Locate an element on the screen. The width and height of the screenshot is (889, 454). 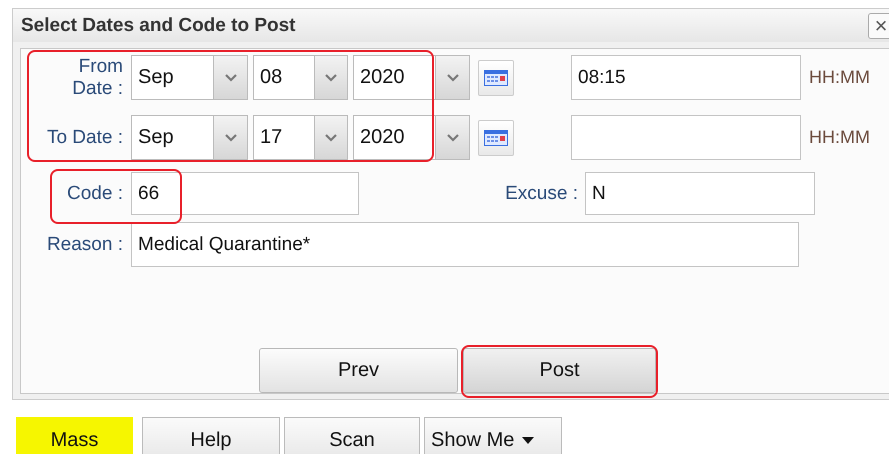
scan-button: Scan is located at coordinates (352, 435).